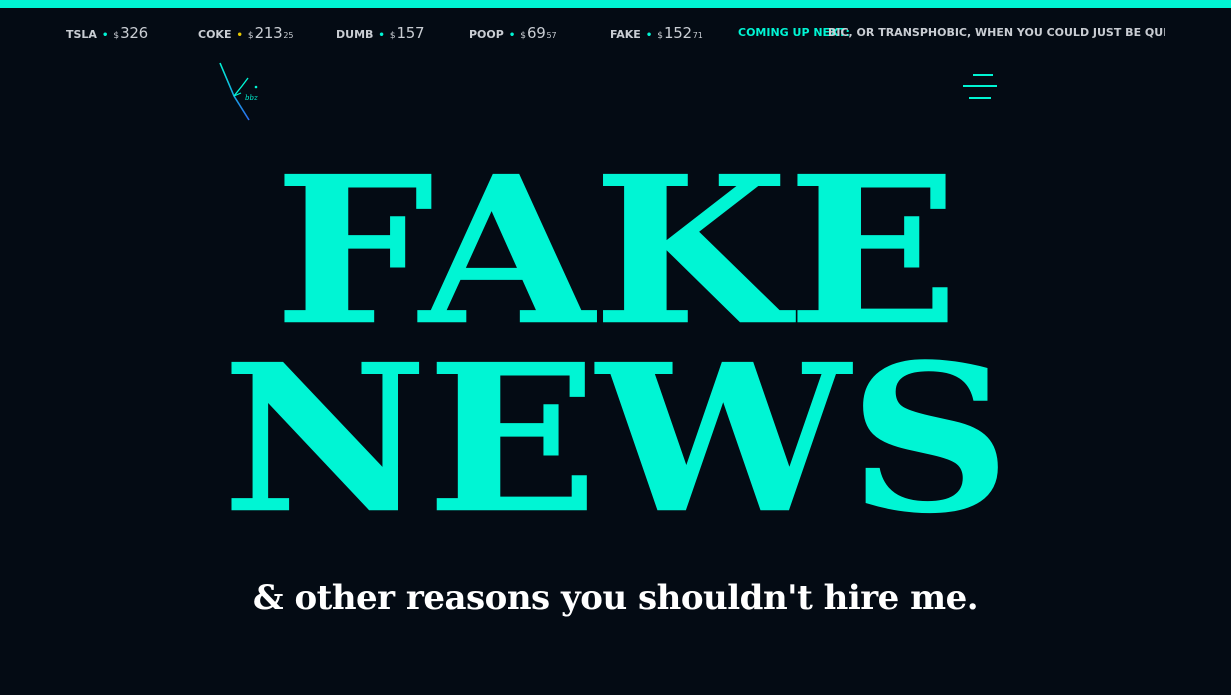  I want to click on ticker-symbol: FAKE, so click(625, 34).